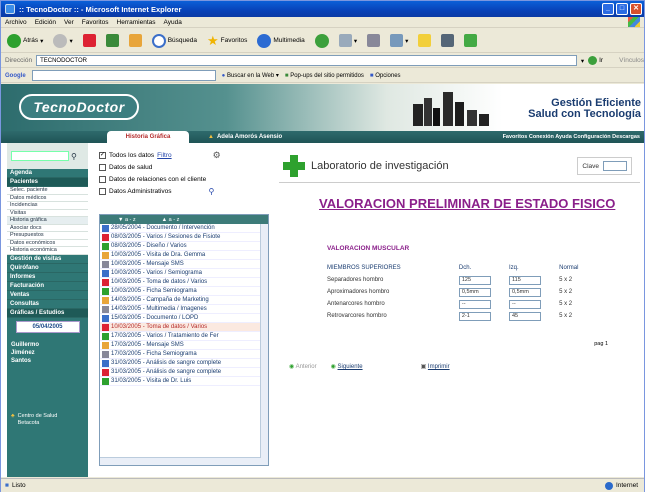 Image resolution: width=645 pixels, height=492 pixels. What do you see at coordinates (447, 41) in the screenshot?
I see `discuss-button` at bounding box center [447, 41].